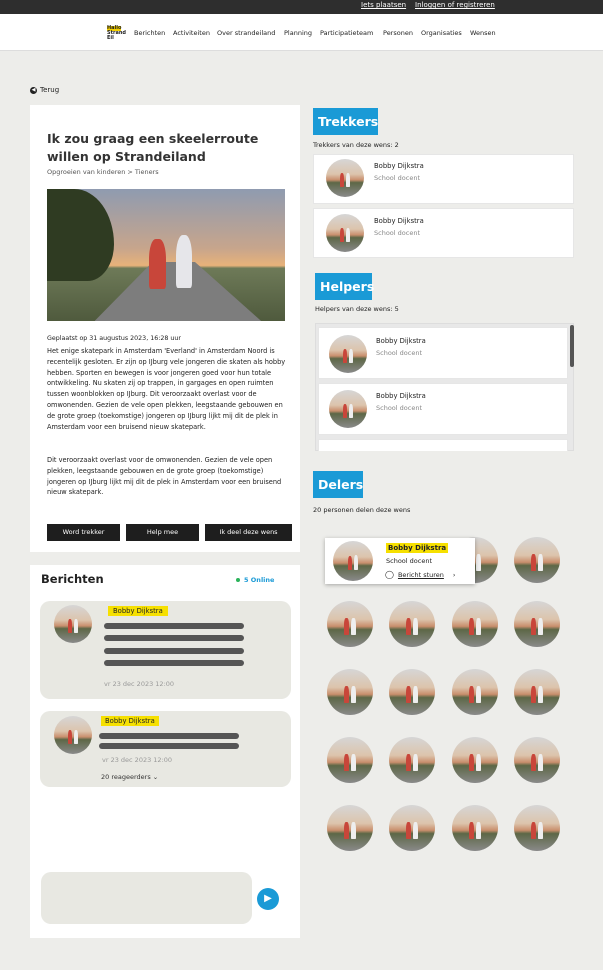 Image resolution: width=603 pixels, height=970 pixels. Describe the element at coordinates (191, 33) in the screenshot. I see `nav-activiteiten: Activiteiten` at that location.